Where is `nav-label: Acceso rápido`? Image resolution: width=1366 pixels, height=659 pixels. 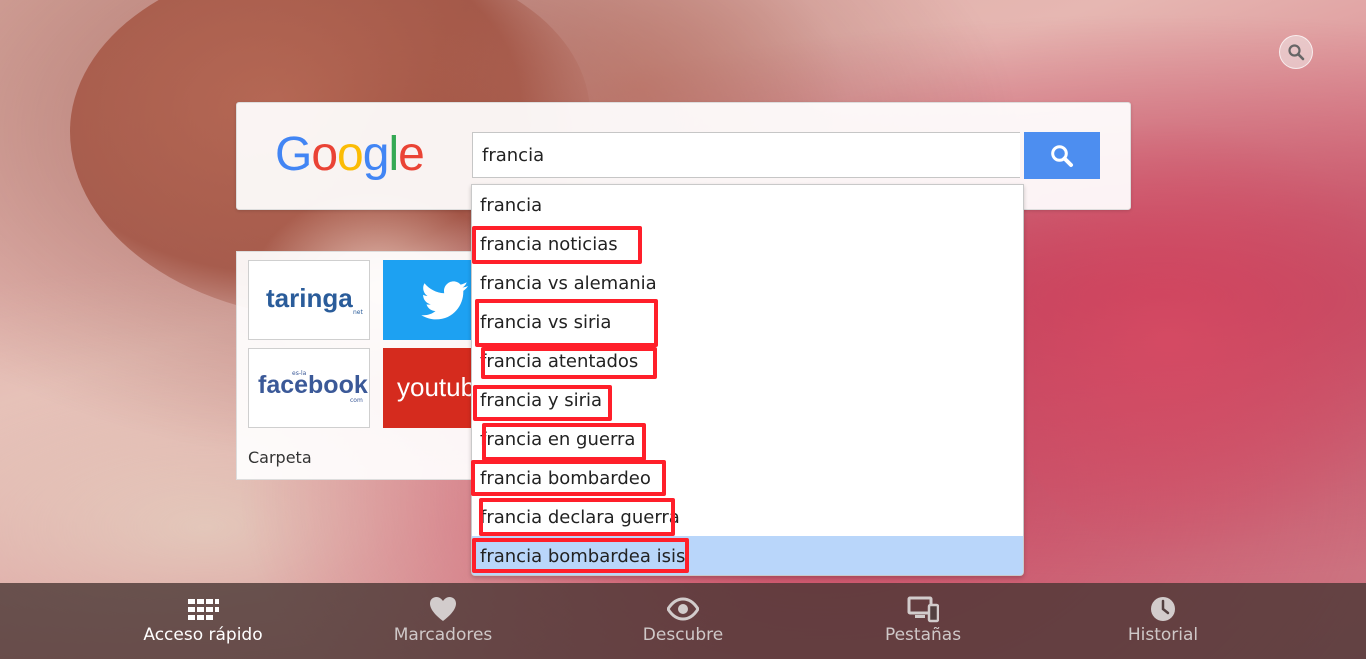
nav-label: Acceso rápido is located at coordinates (203, 635).